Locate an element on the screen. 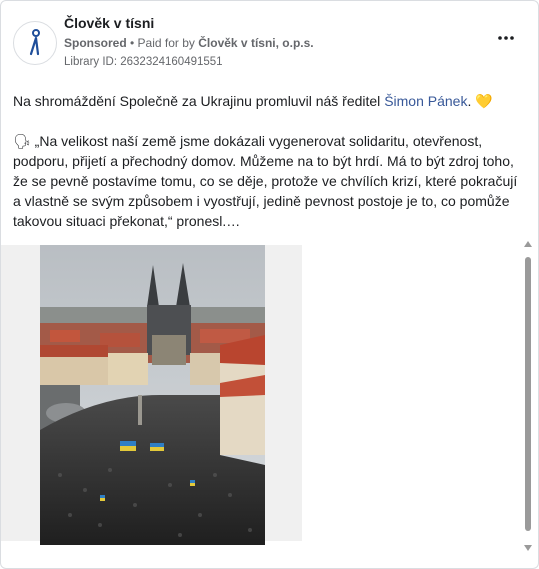 The height and width of the screenshot is (569, 539). page-avatar is located at coordinates (35, 43).